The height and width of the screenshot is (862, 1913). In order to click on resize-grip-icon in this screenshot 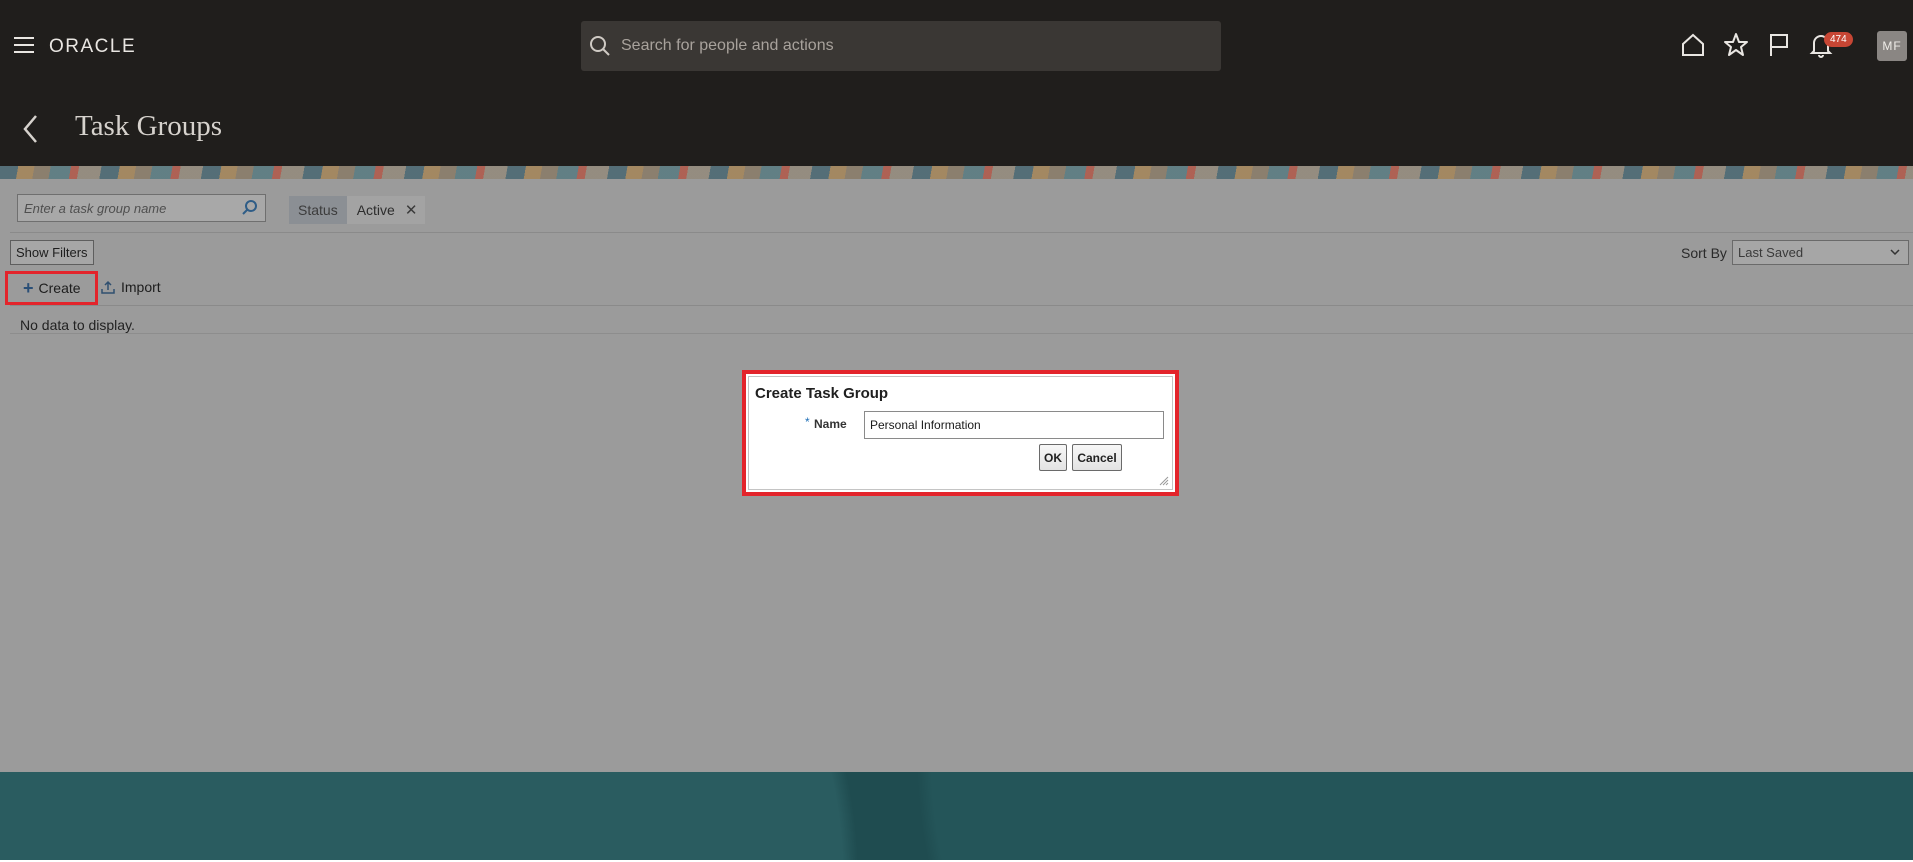, I will do `click(1164, 481)`.